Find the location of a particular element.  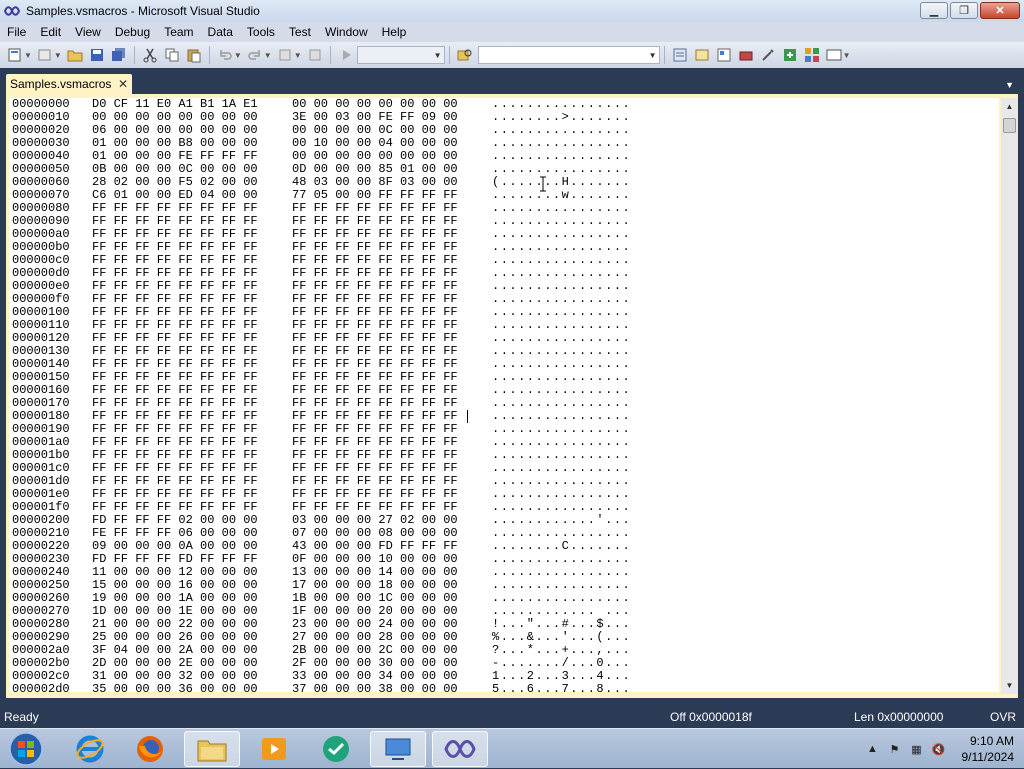

tools-icon is located at coordinates (768, 55).